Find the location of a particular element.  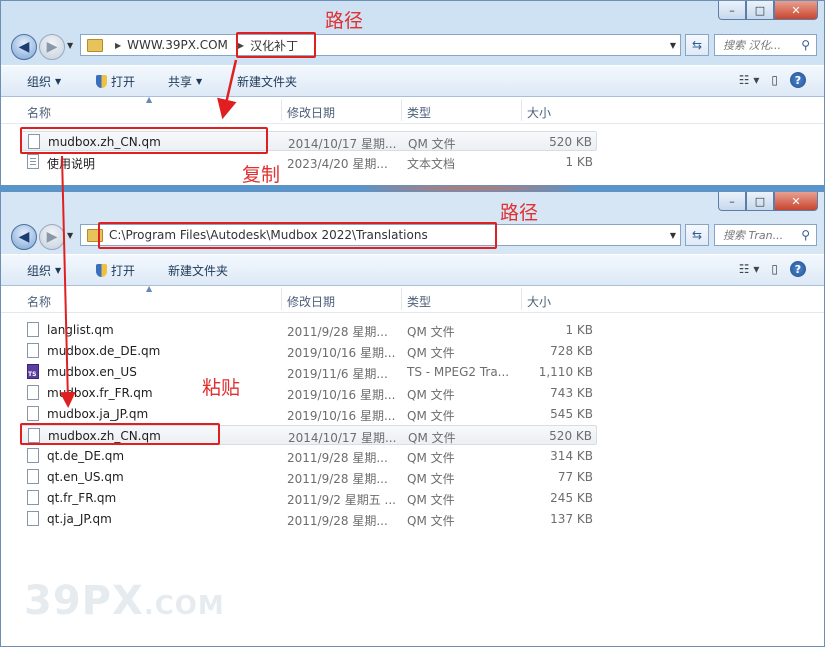

site-watermark: 39PX.COM is located at coordinates (124, 601).